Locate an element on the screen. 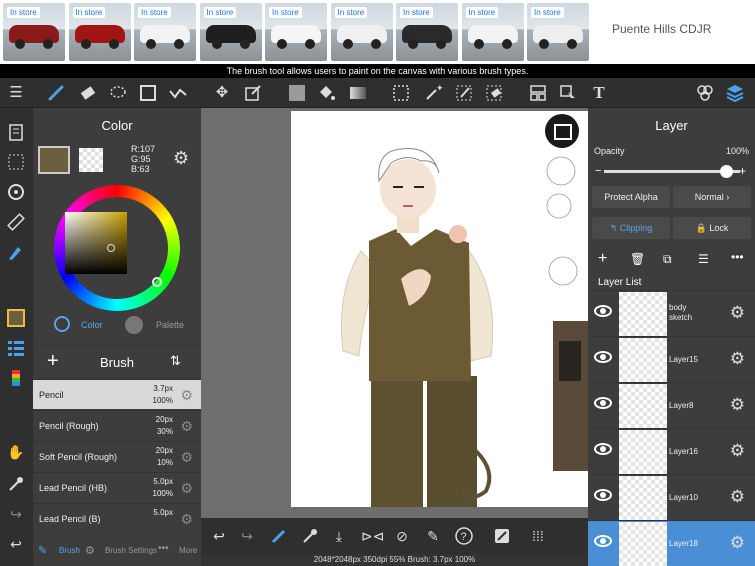  delete-layer-icon: 🗑 is located at coordinates (637, 259).